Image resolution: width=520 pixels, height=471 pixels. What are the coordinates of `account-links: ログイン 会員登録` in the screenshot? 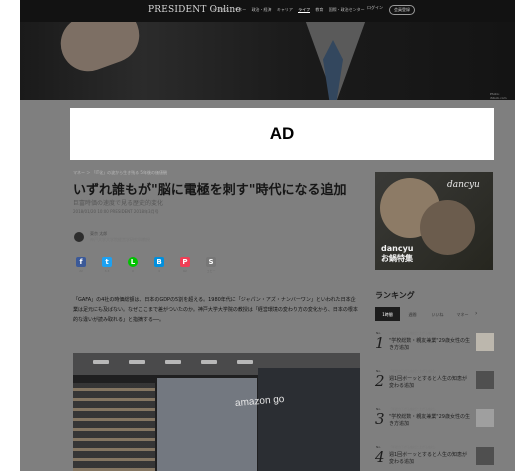 It's located at (391, 10).